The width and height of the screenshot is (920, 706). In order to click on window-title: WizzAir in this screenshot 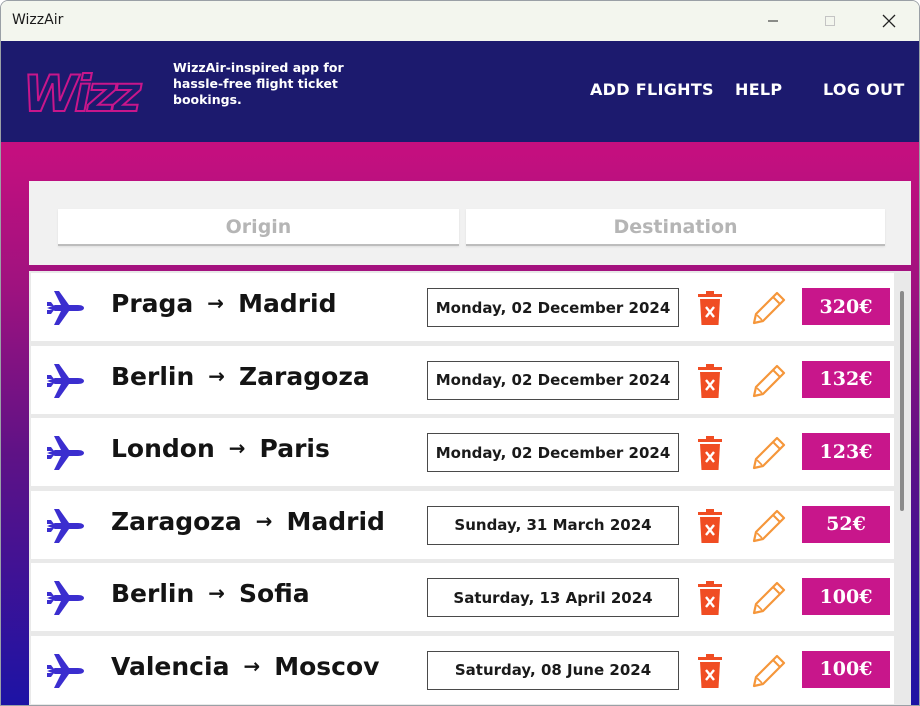, I will do `click(38, 20)`.